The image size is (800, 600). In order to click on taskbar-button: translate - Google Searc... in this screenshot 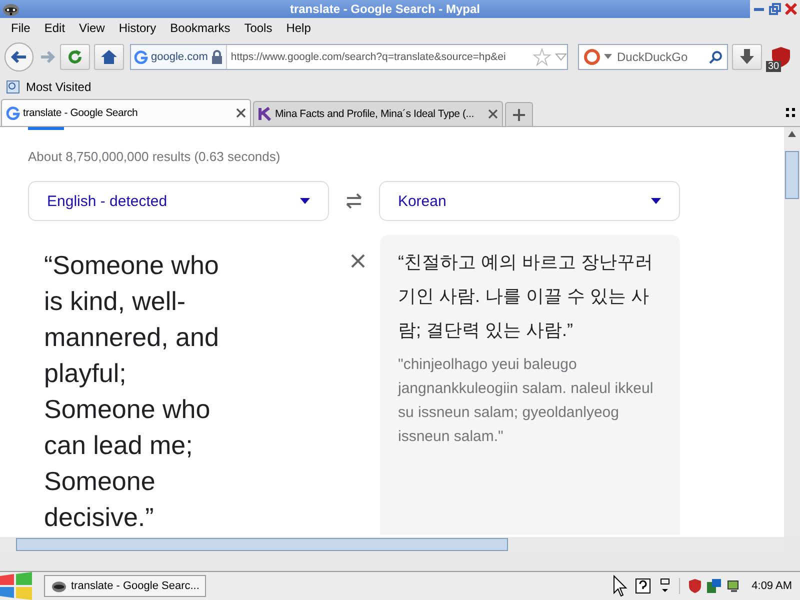, I will do `click(125, 586)`.